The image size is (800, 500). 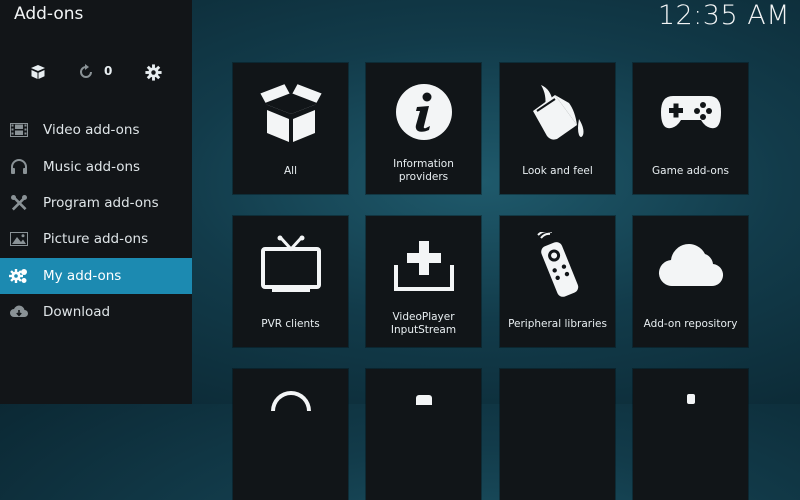 I want to click on tile-label: PVR clients, so click(x=290, y=323).